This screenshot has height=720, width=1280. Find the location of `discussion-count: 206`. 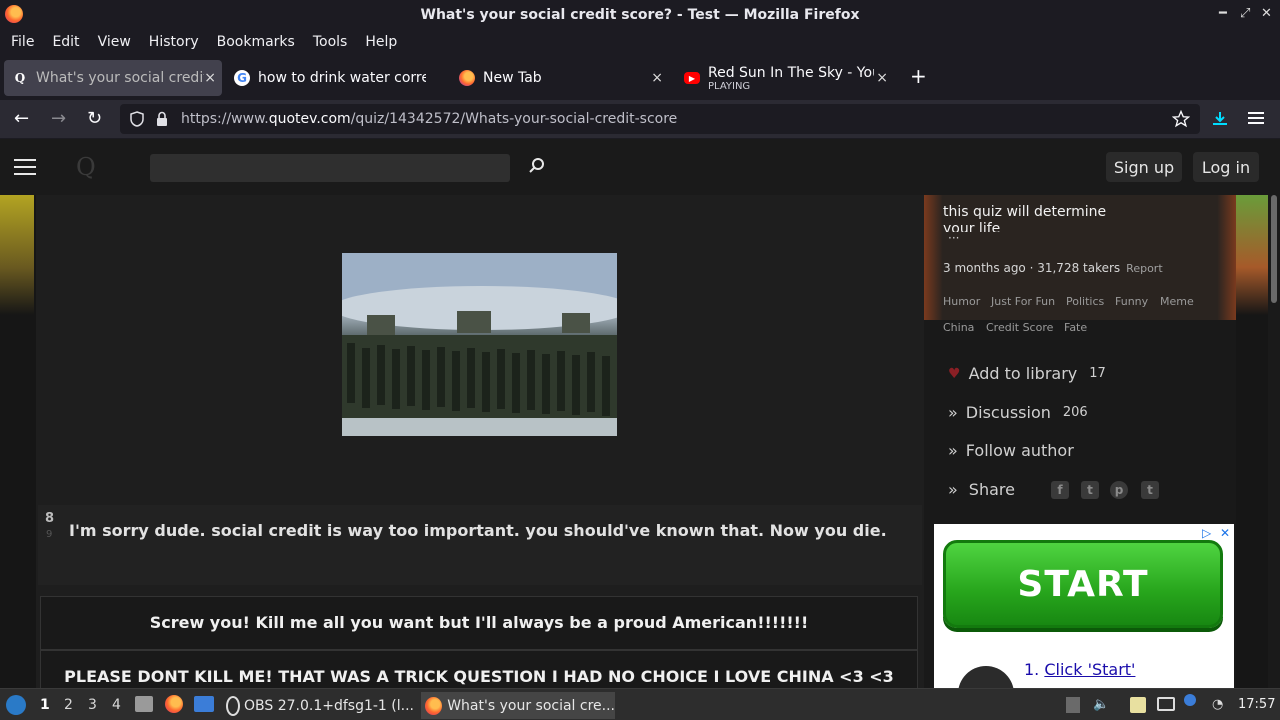

discussion-count: 206 is located at coordinates (1075, 412).